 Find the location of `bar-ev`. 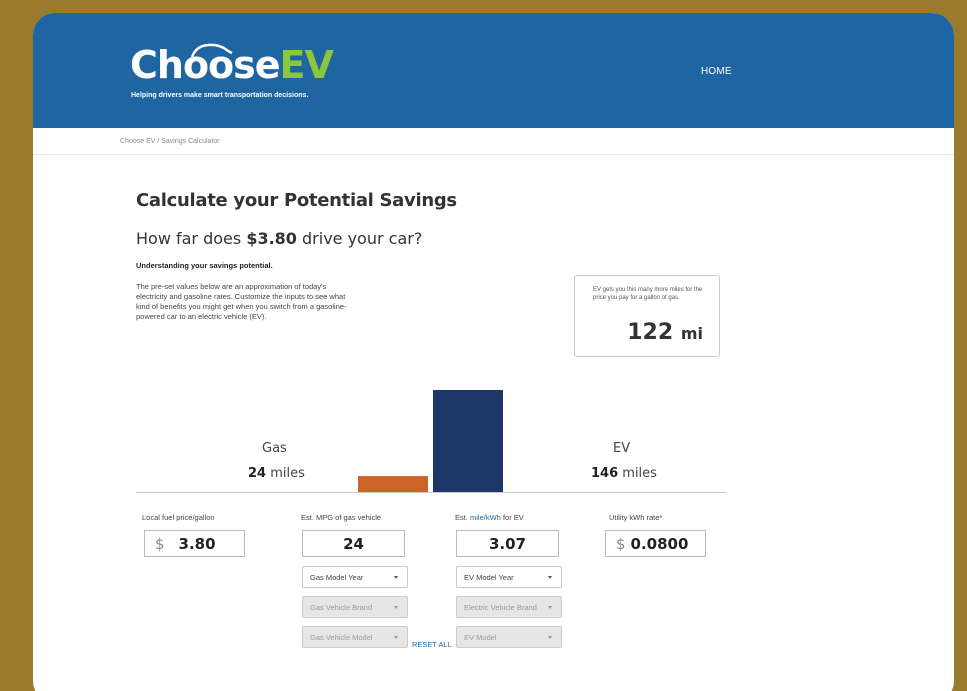

bar-ev is located at coordinates (468, 441).